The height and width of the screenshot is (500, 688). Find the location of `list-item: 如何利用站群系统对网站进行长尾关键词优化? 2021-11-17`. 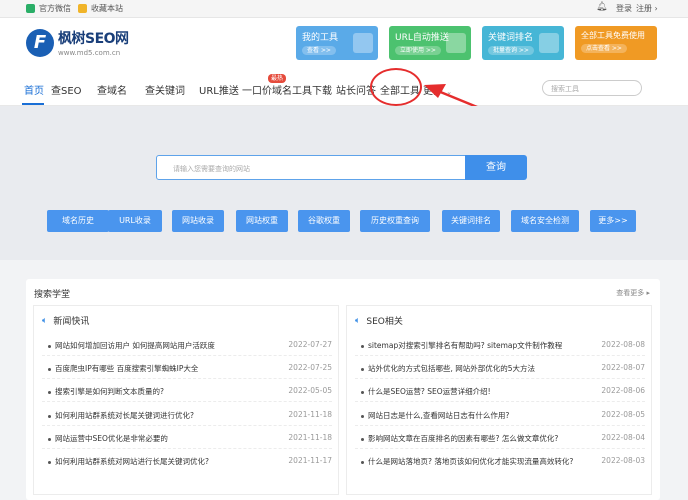

list-item: 如何利用站群系统对网站进行长尾关键词优化? 2021-11-17 is located at coordinates (190, 461).